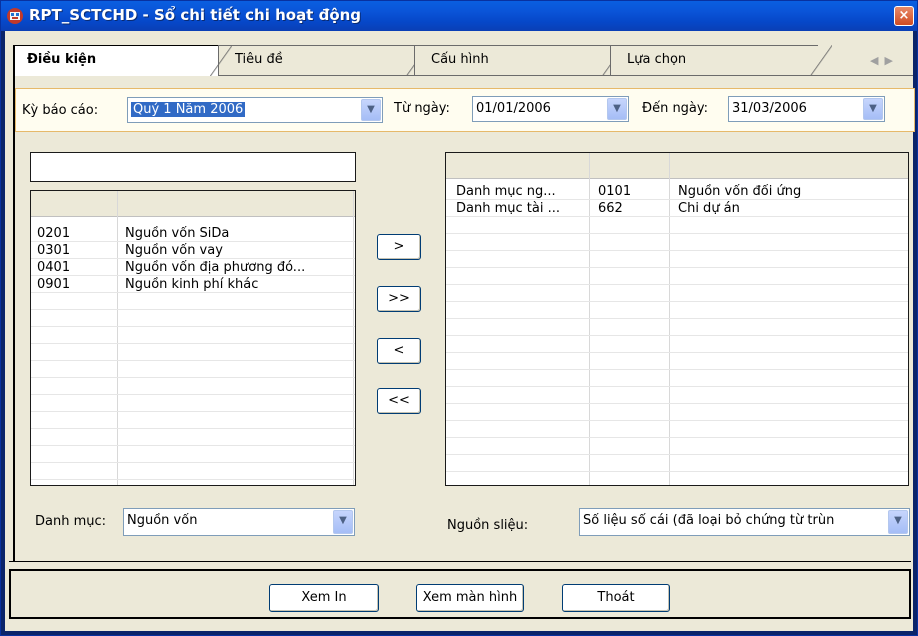  What do you see at coordinates (459, 16) in the screenshot?
I see `title-bar: RPT_SCTCHD - Sổ chi tiết chi hoạt động ×` at bounding box center [459, 16].